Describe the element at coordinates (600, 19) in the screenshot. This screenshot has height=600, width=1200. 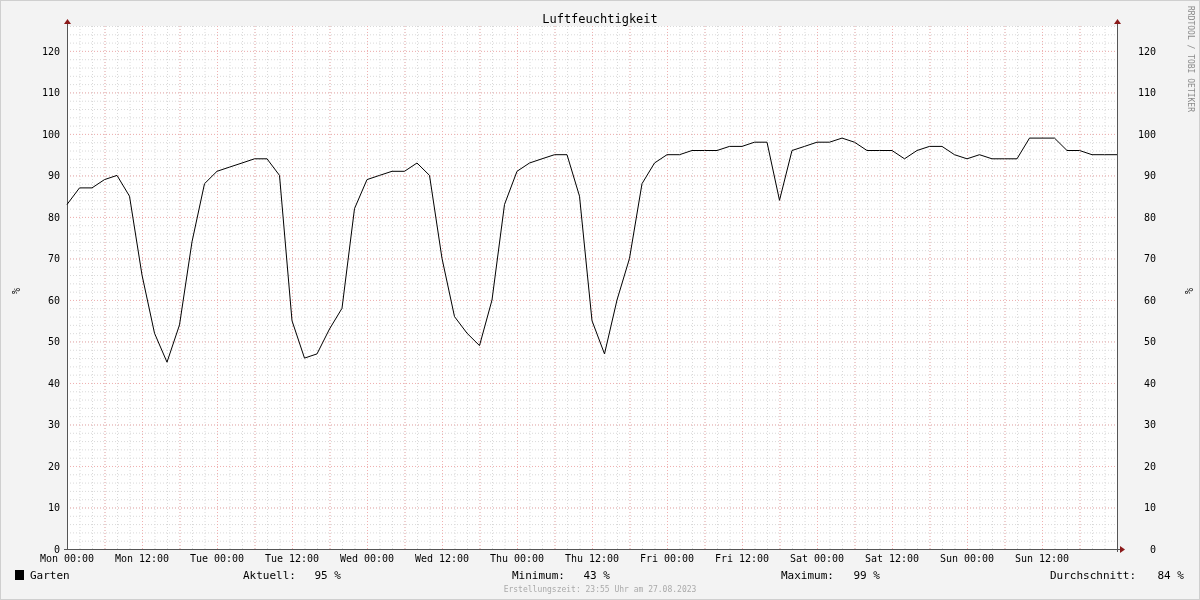
I see `chart-title: Luftfeuchtigkeit` at that location.